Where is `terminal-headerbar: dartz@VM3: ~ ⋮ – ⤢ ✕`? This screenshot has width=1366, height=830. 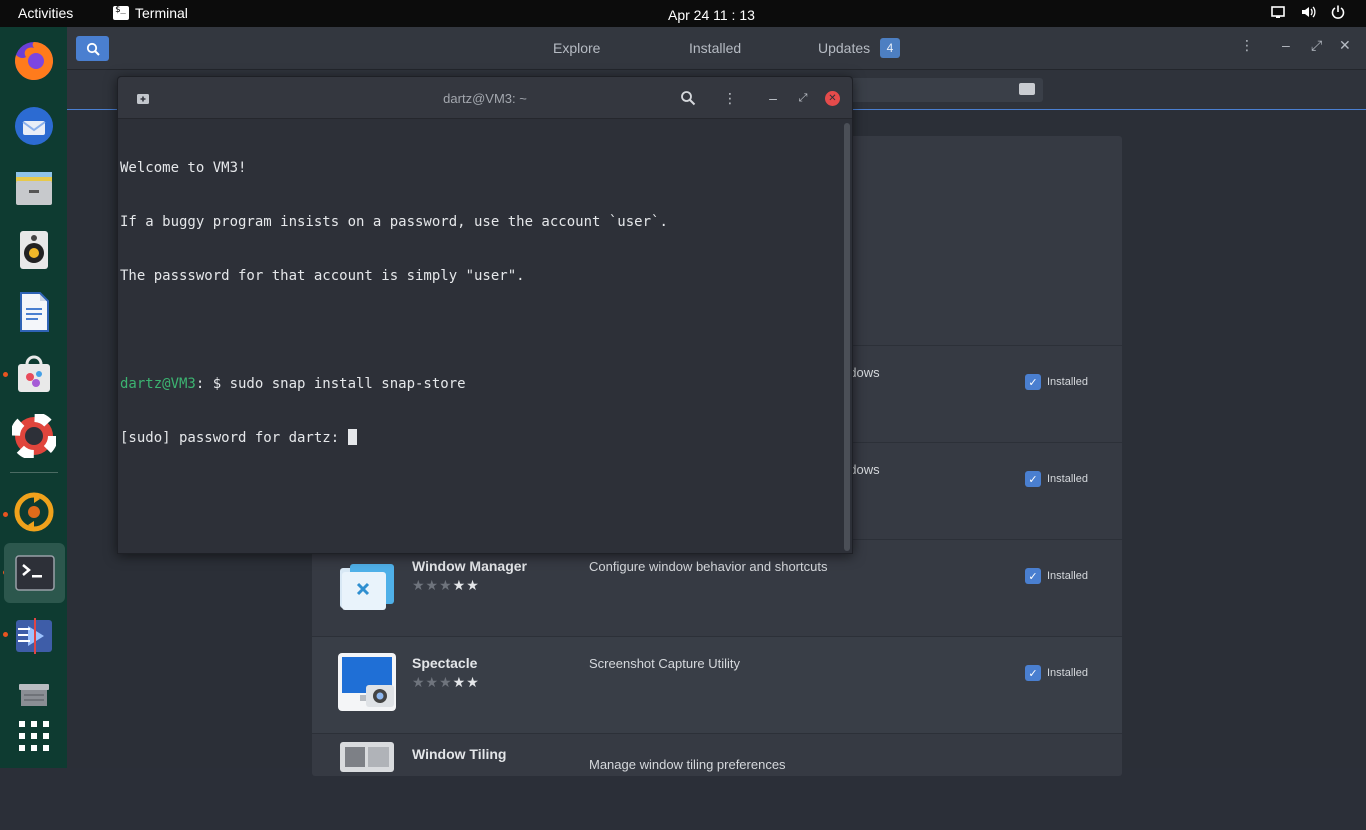
terminal-headerbar: dartz@VM3: ~ ⋮ – ⤢ ✕ is located at coordinates (485, 98).